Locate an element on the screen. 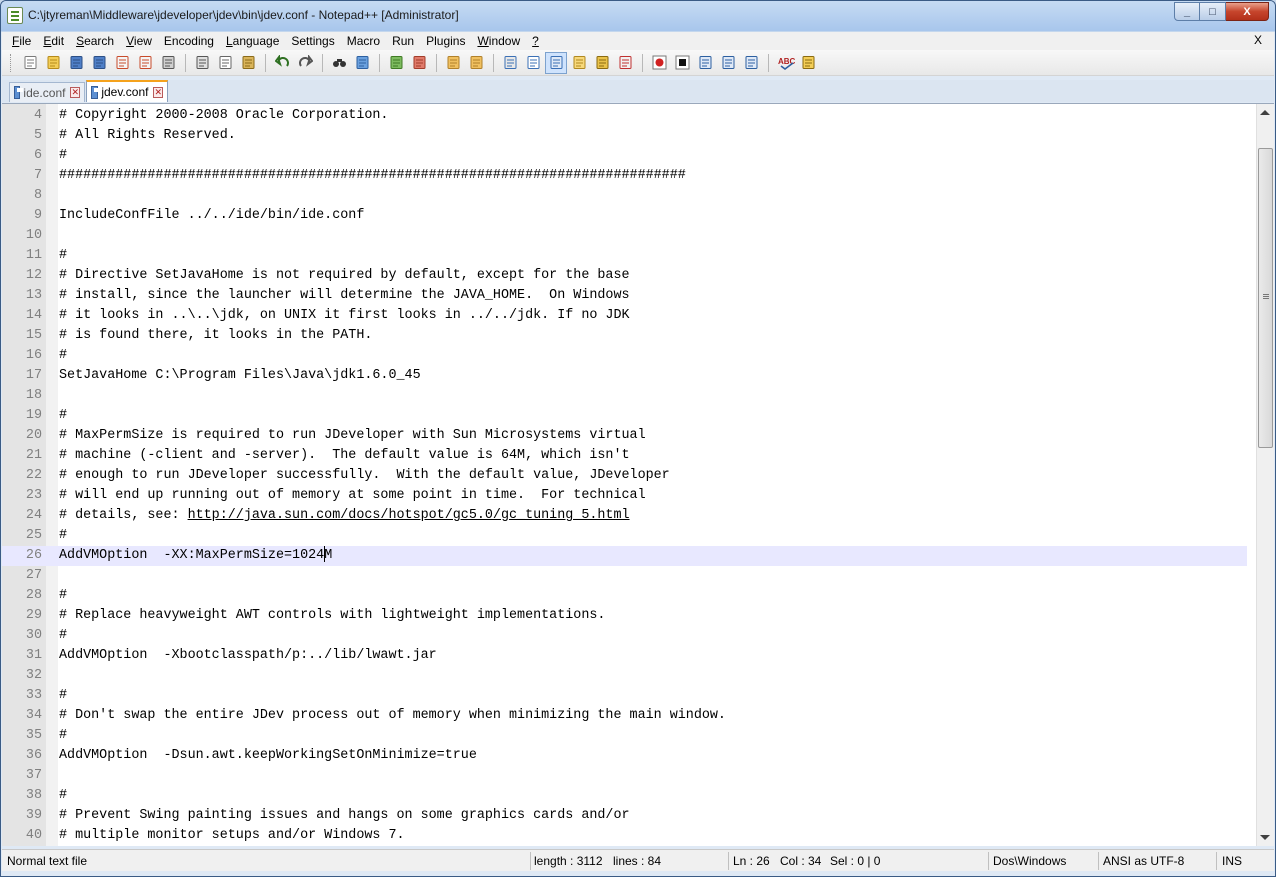 This screenshot has height=877, width=1276. menu-plugins: Plugins is located at coordinates (445, 41).